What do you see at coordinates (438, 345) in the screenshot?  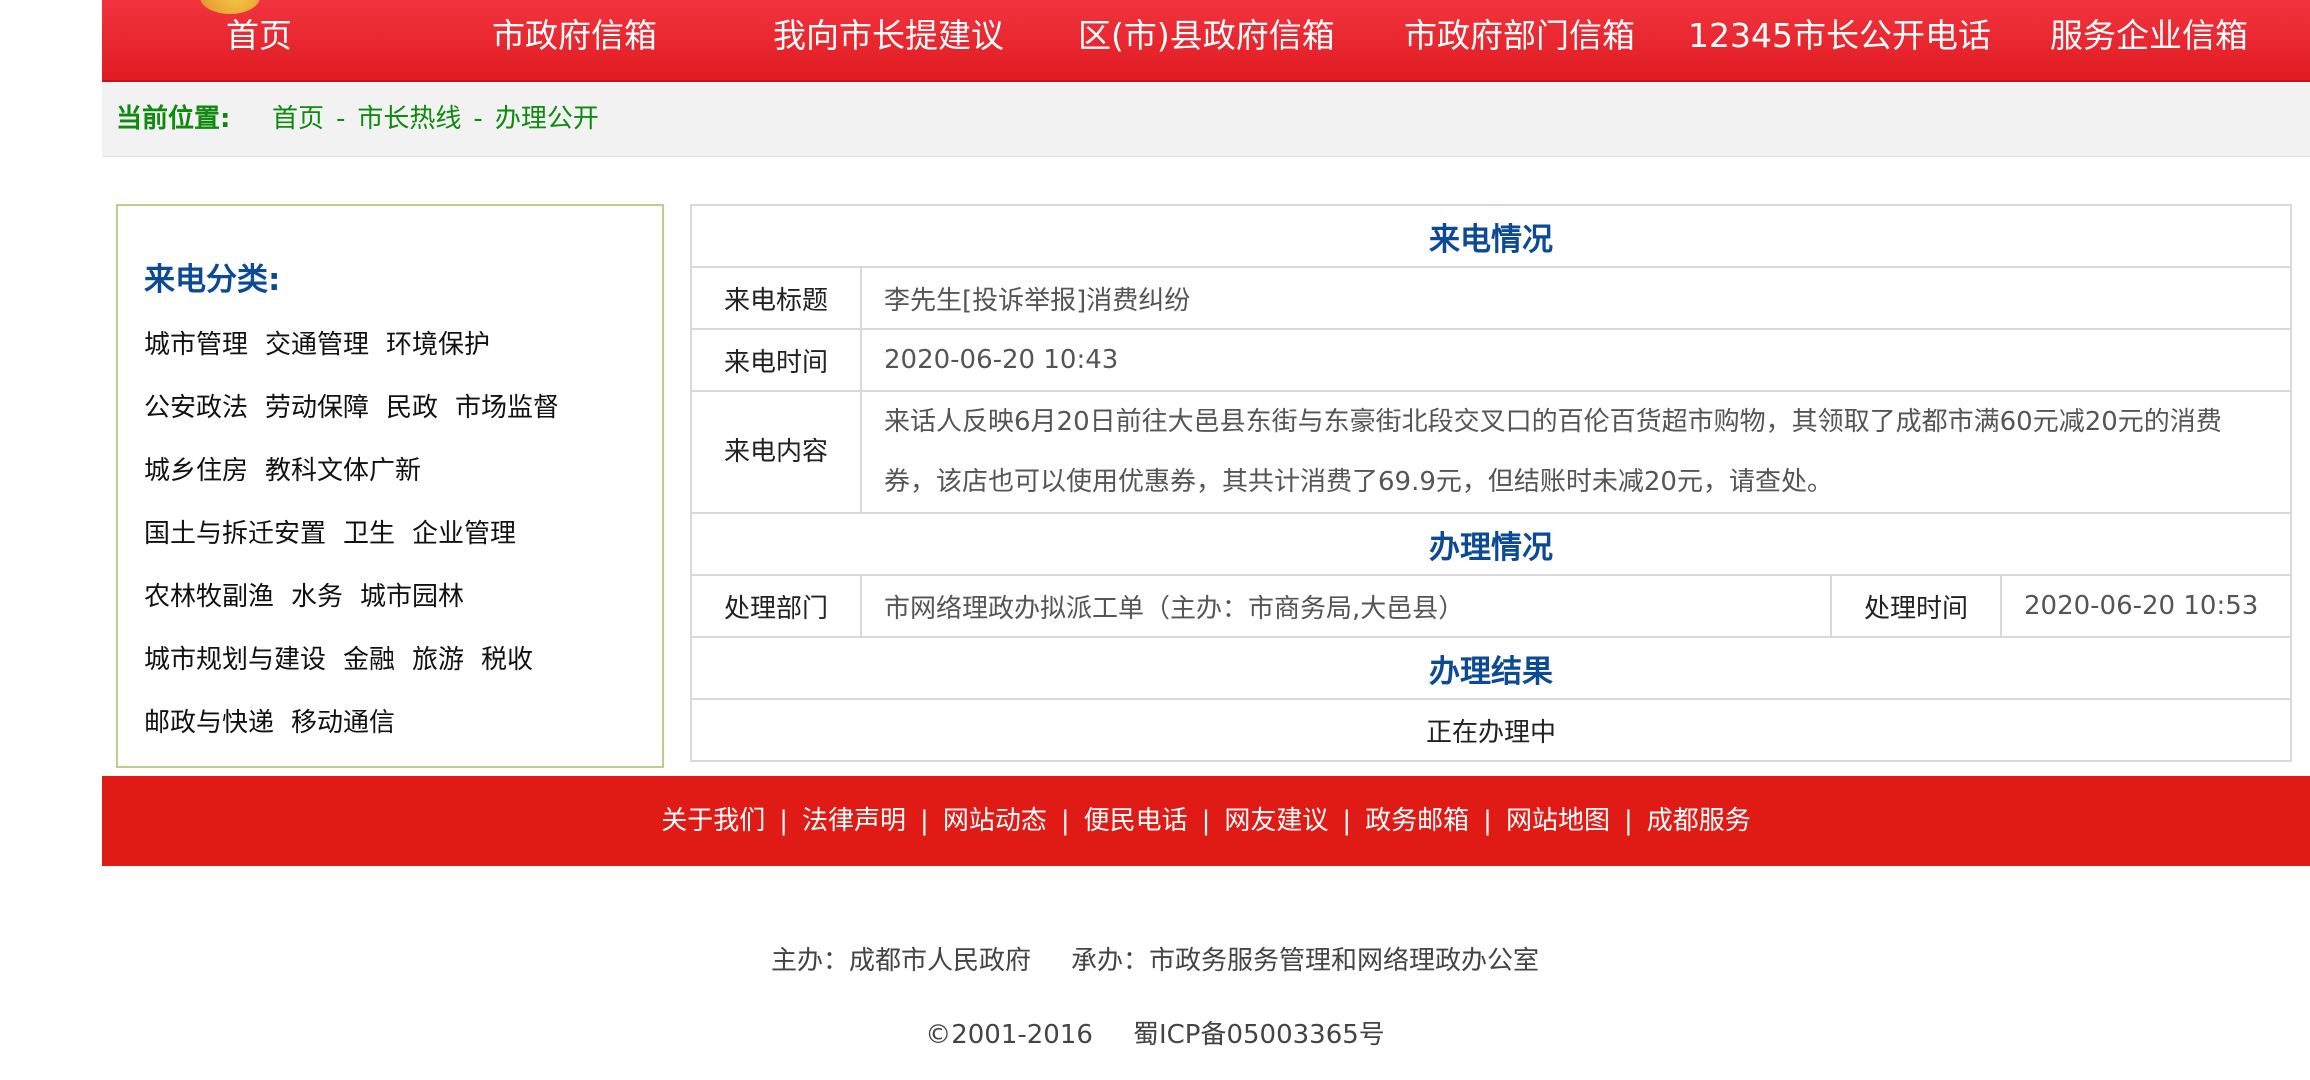 I see `category-item: 环境保护` at bounding box center [438, 345].